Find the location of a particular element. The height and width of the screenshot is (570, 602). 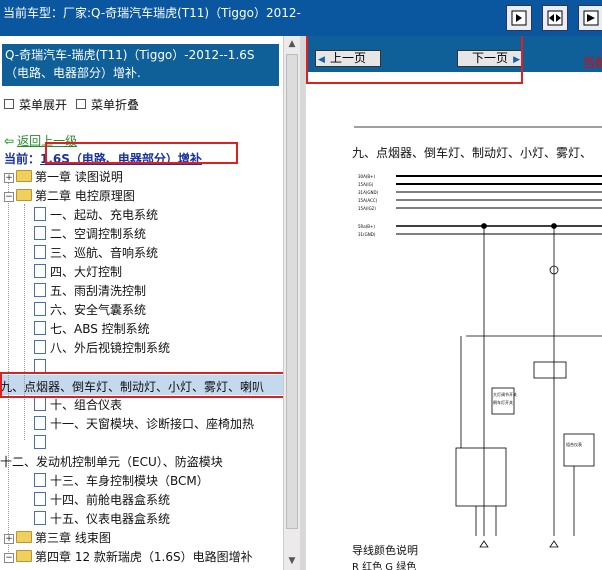

scroll-thumb is located at coordinates (292, 291).